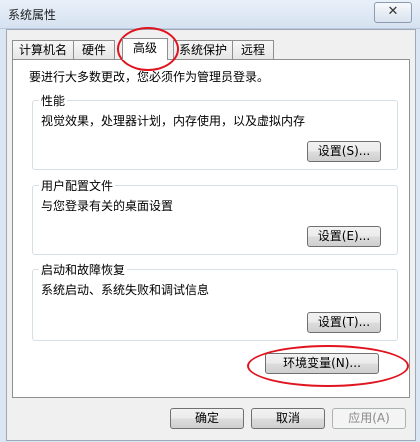 The width and height of the screenshot is (420, 442). Describe the element at coordinates (210, 14) in the screenshot. I see `title-bar: 系统属性 ✕` at that location.